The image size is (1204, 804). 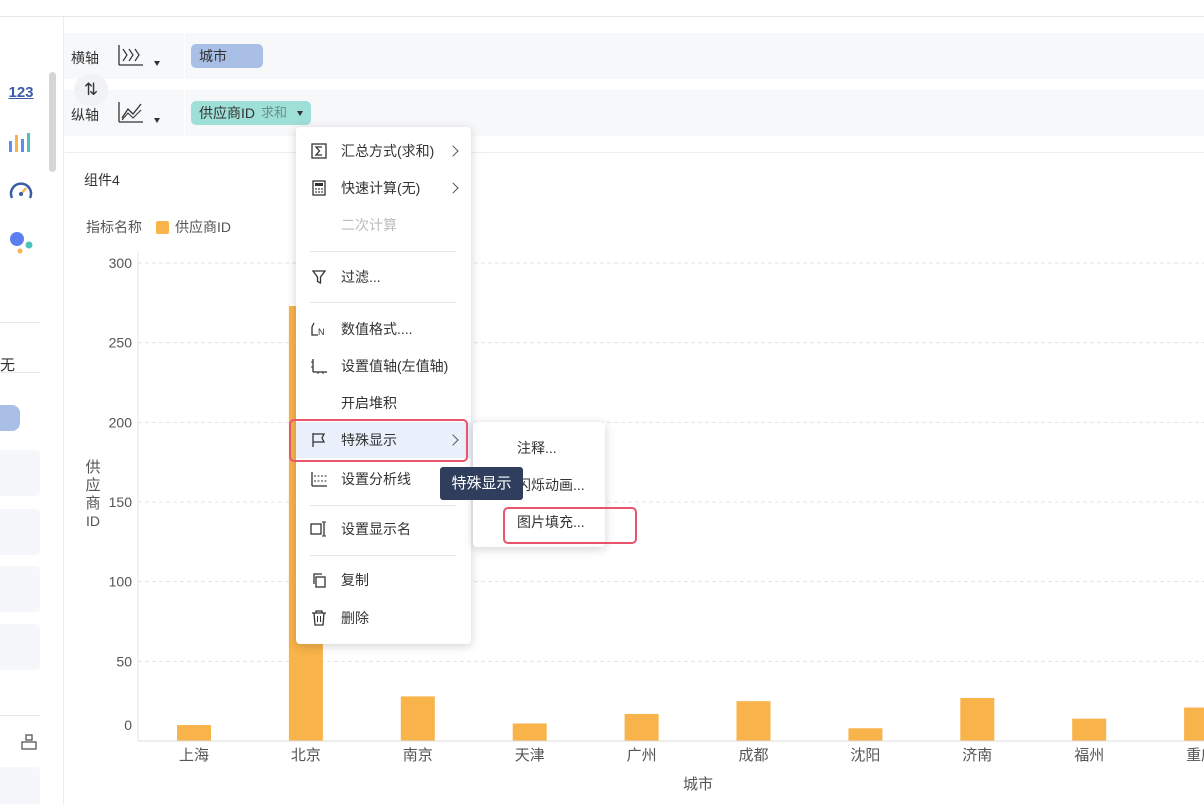 What do you see at coordinates (306, 755) in the screenshot?
I see `x-tick-label: 北京` at bounding box center [306, 755].